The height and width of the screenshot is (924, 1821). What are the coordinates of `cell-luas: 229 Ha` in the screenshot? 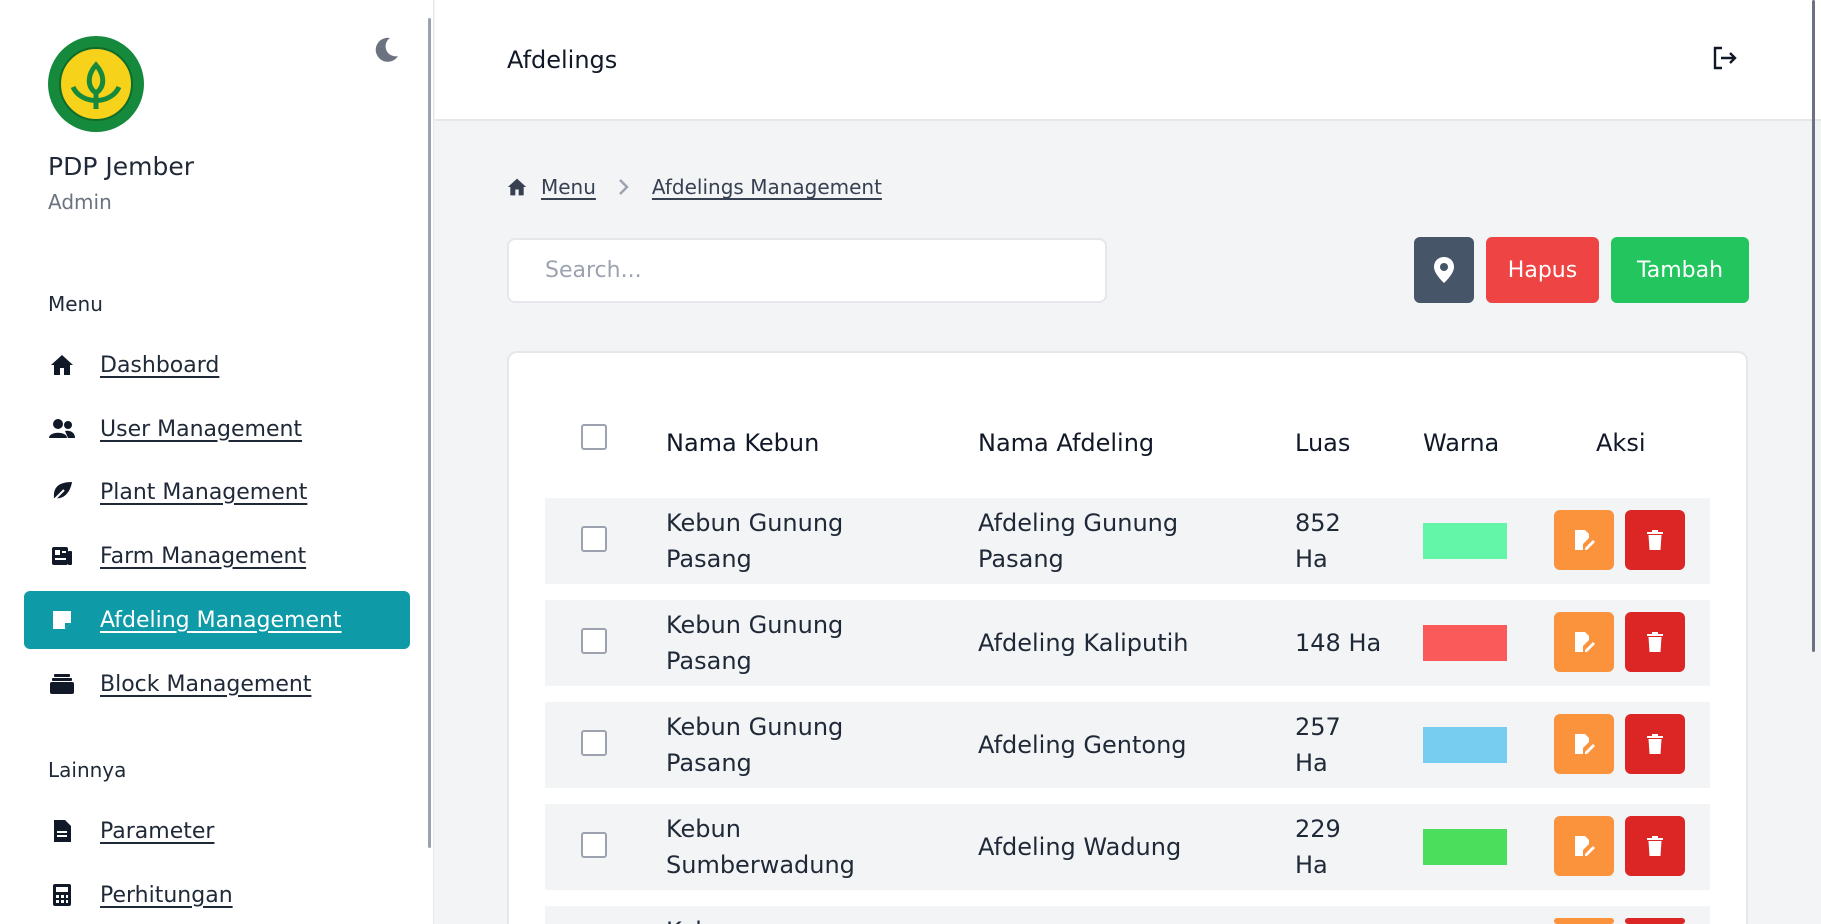 It's located at (1318, 847).